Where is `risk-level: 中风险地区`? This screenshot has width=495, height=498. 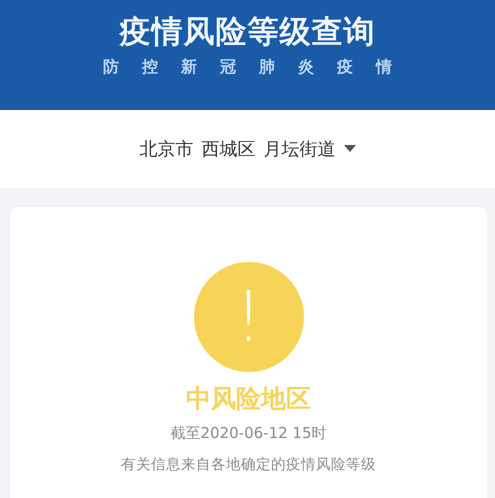 risk-level: 中风险地区 is located at coordinates (248, 399).